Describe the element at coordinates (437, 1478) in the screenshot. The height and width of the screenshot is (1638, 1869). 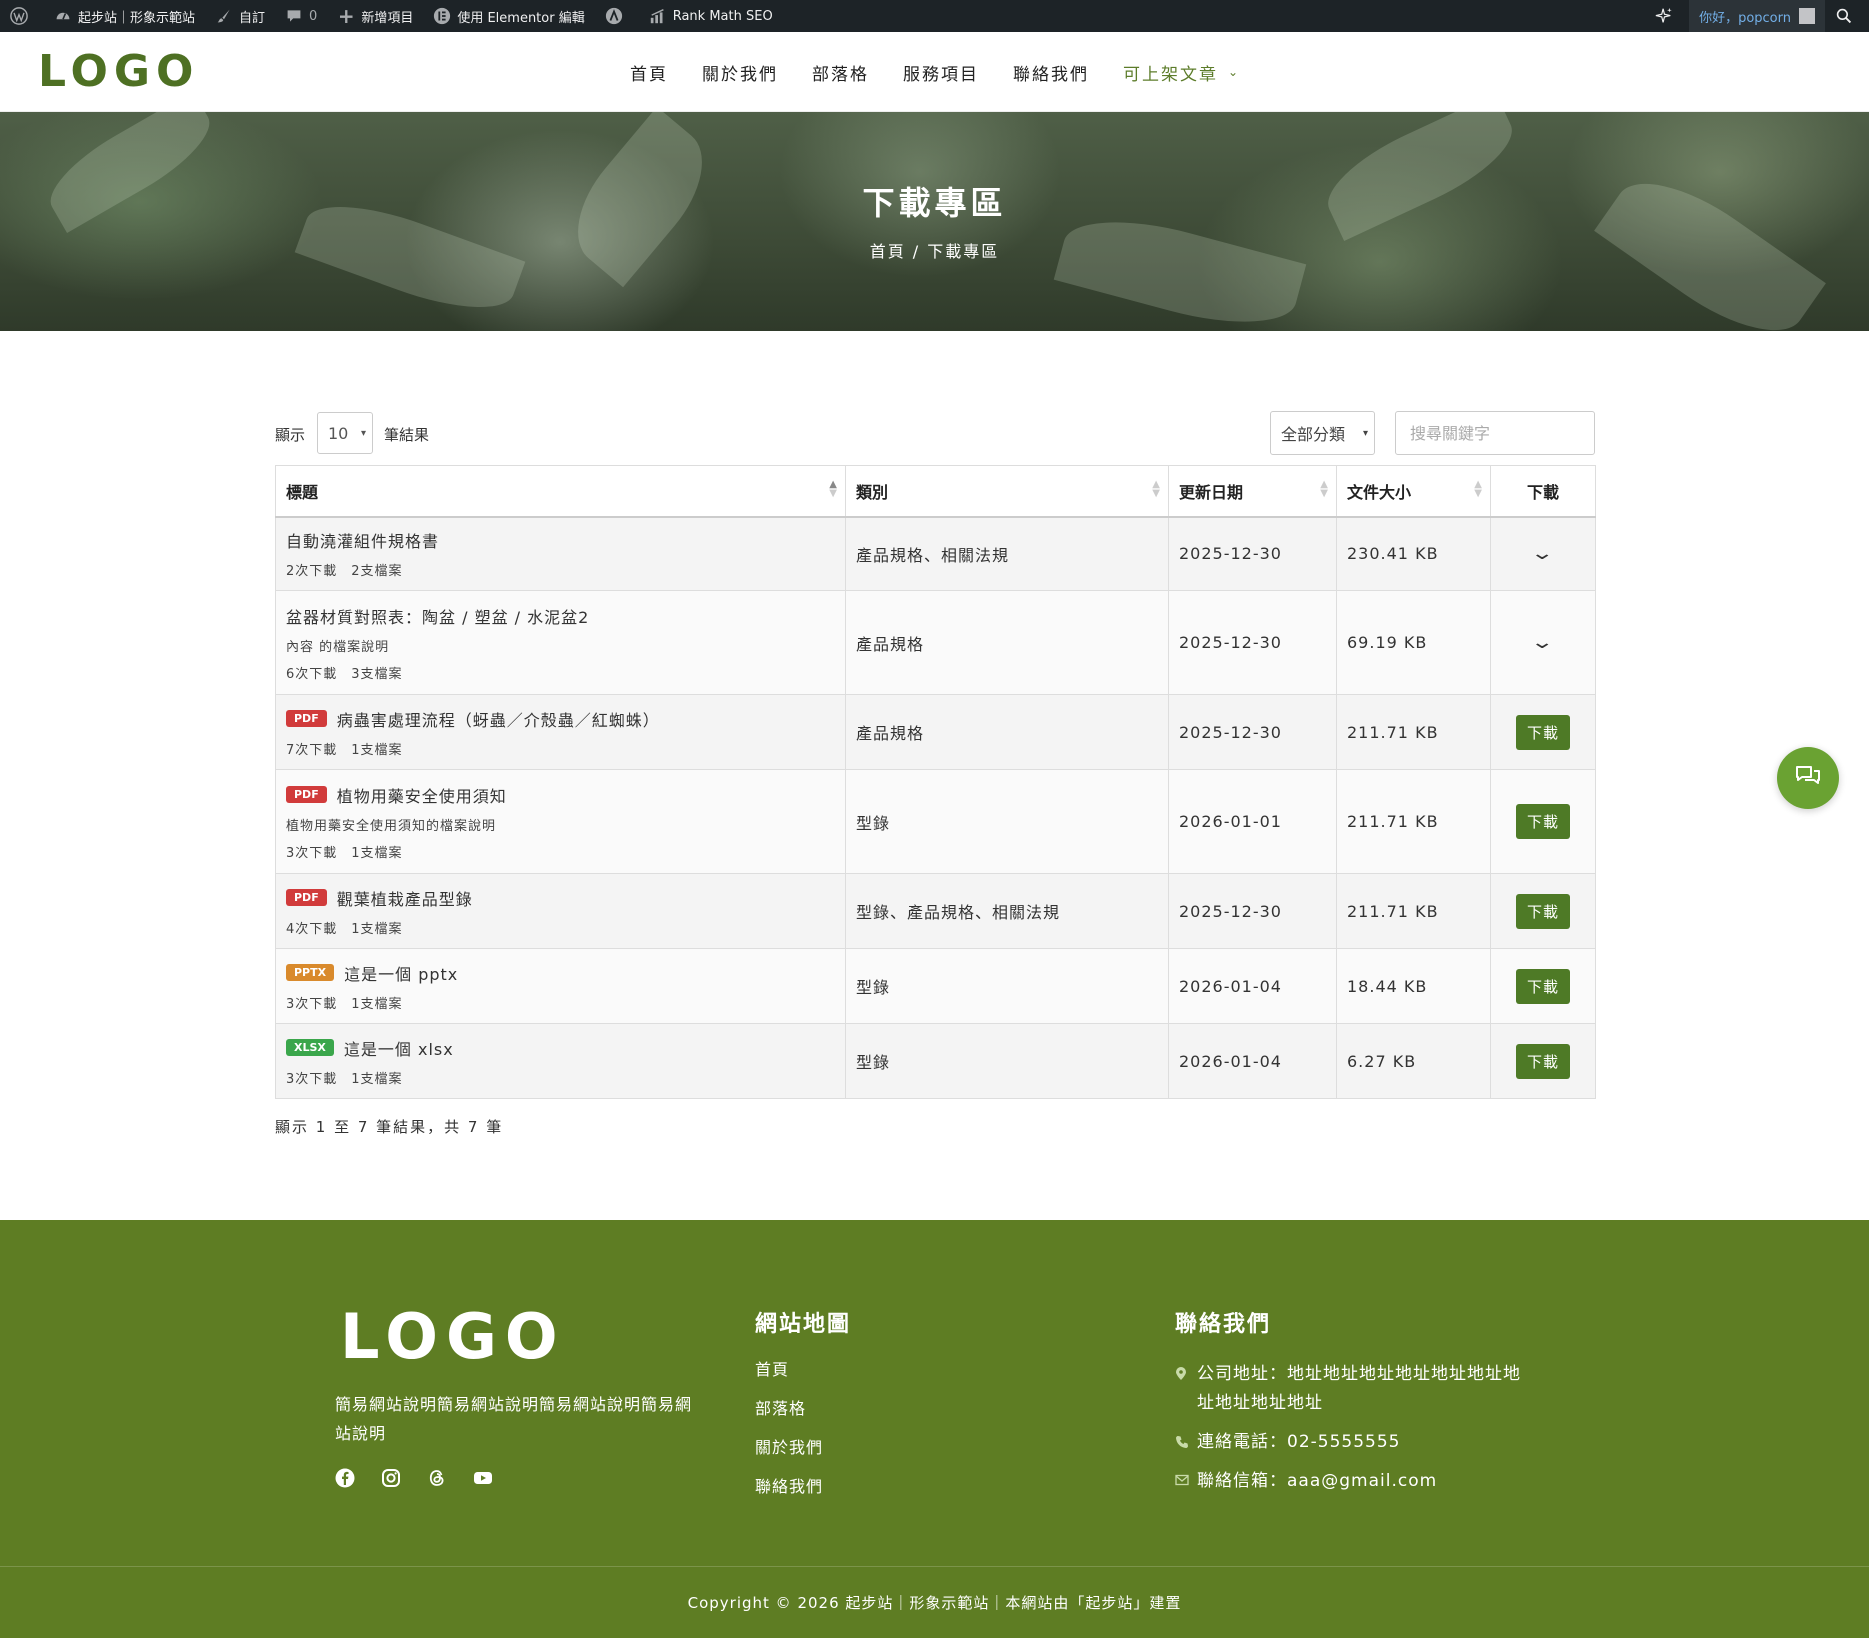
I see `threads-icon` at that location.